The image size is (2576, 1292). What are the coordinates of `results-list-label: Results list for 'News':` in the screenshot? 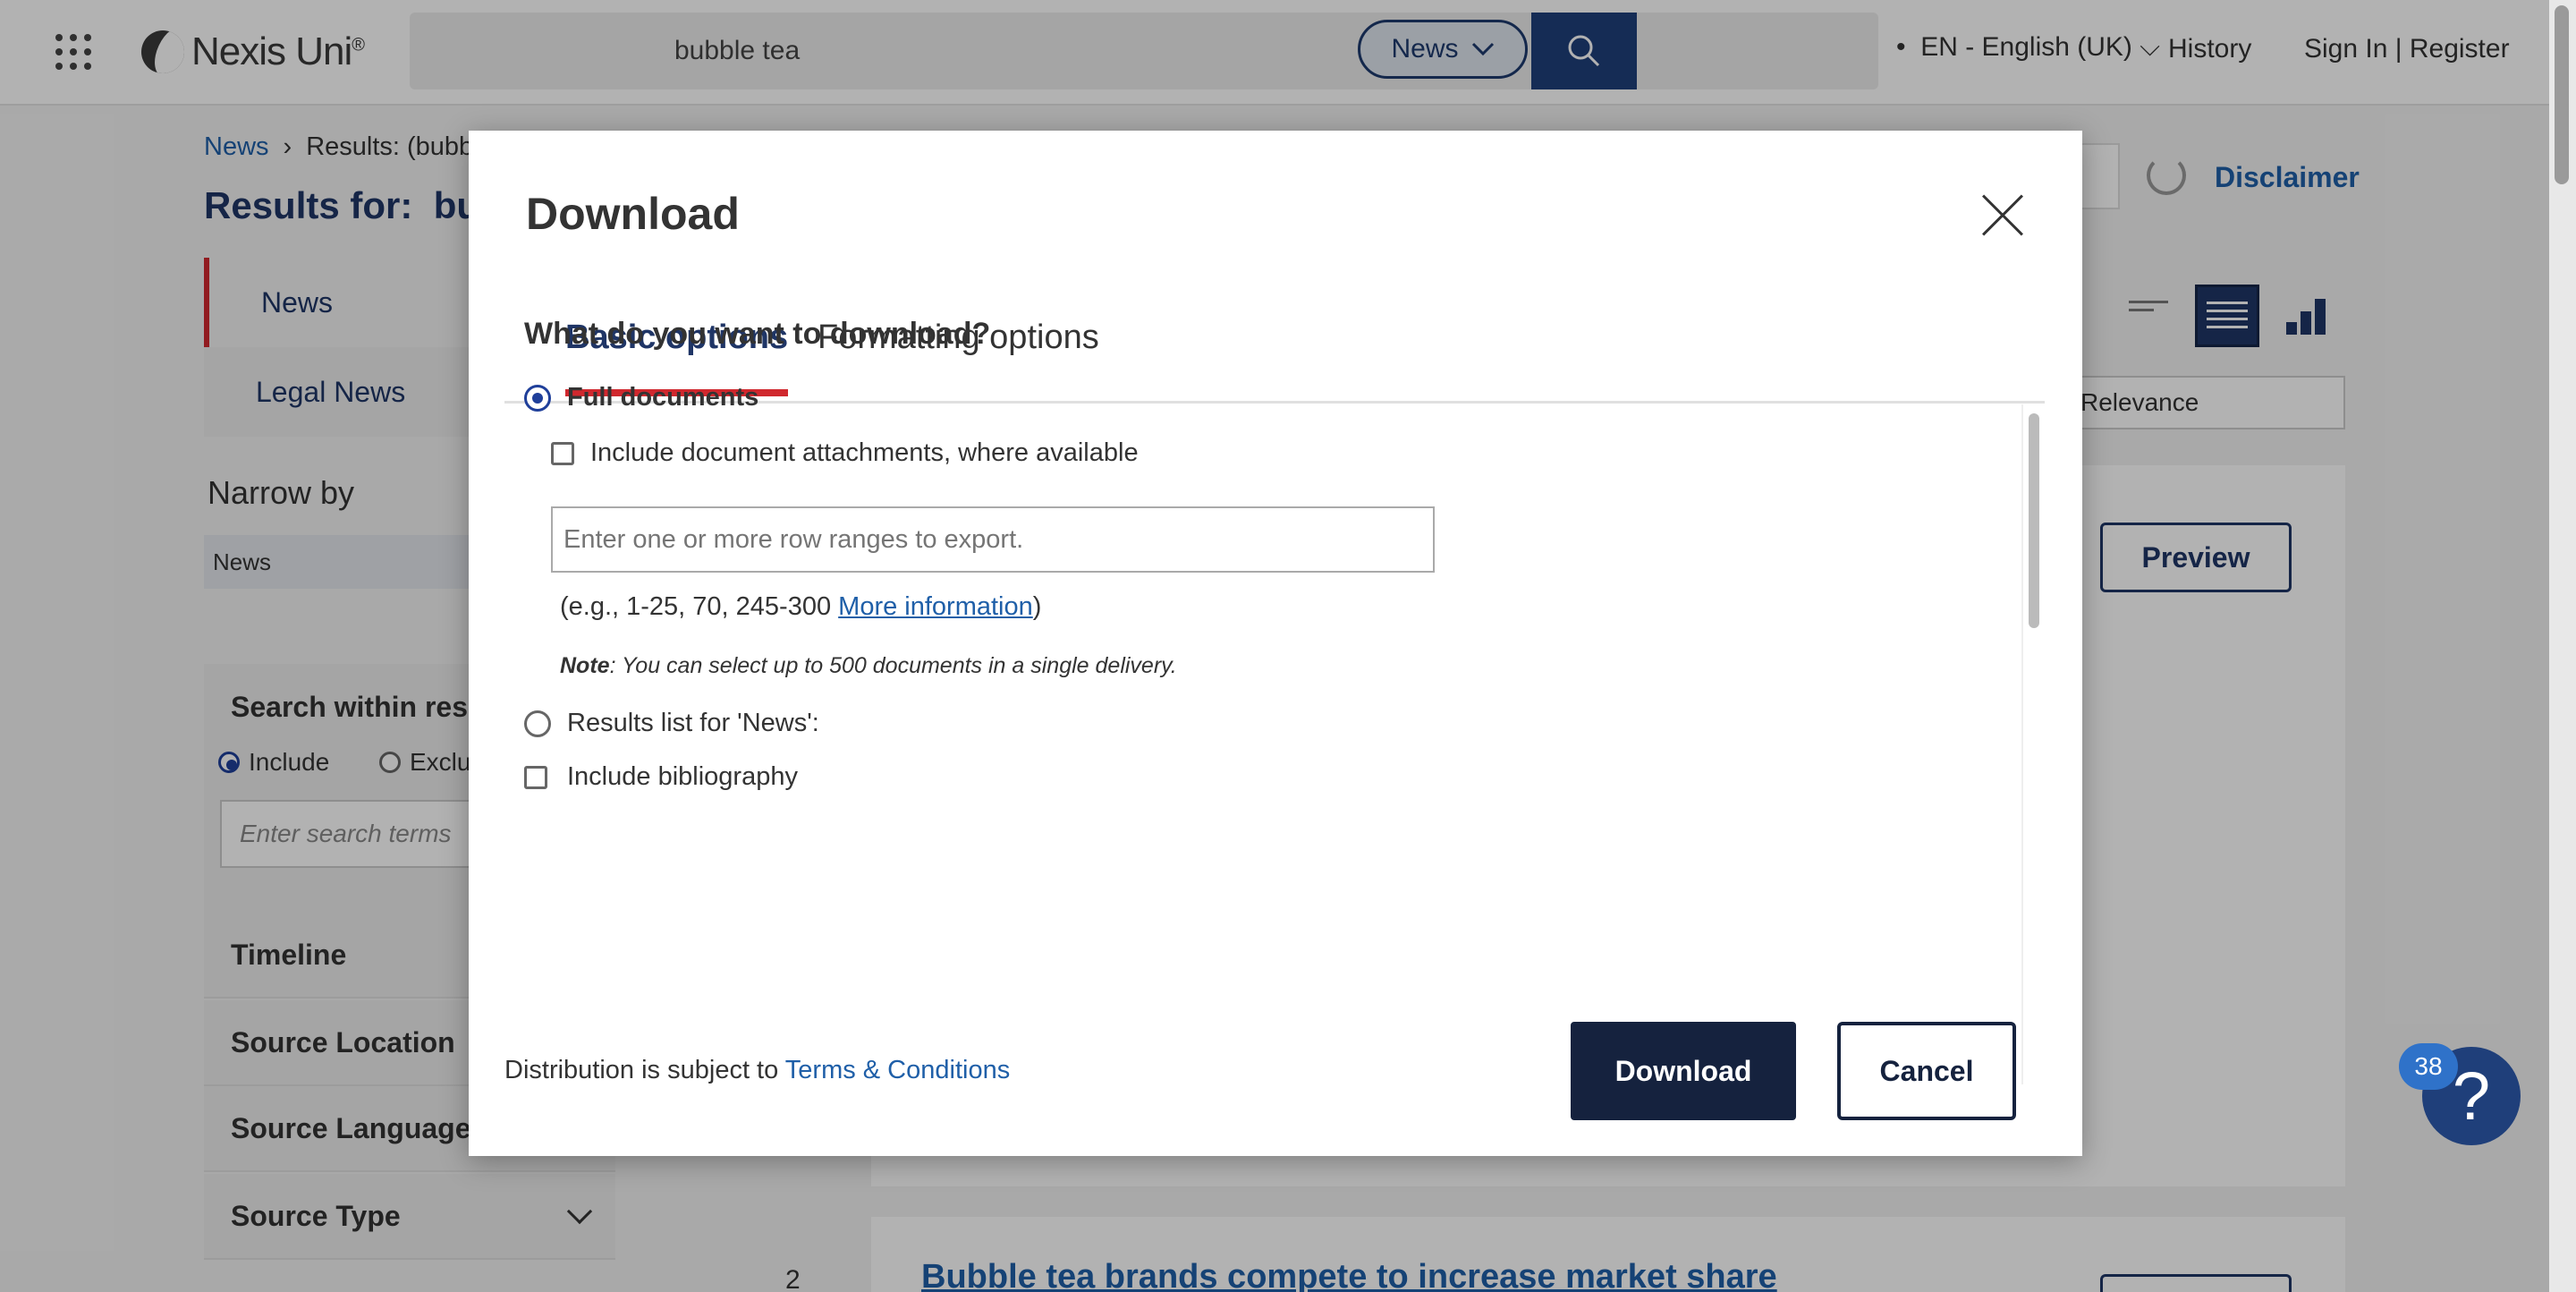 It's located at (693, 723).